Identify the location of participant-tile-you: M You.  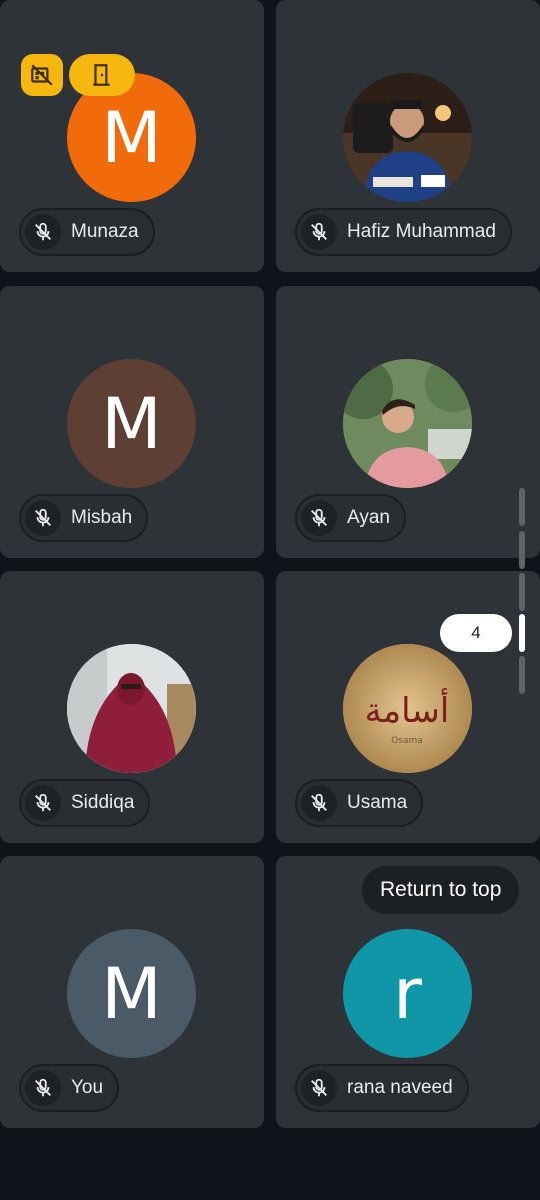
(132, 992).